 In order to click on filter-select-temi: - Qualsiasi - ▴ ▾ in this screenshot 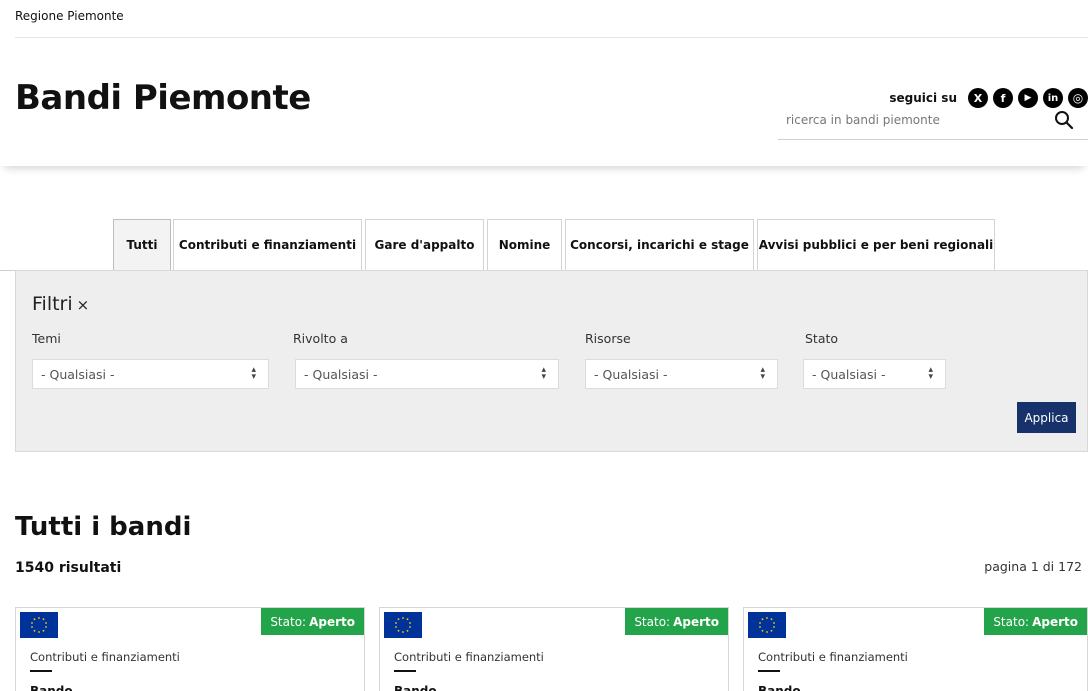, I will do `click(150, 374)`.